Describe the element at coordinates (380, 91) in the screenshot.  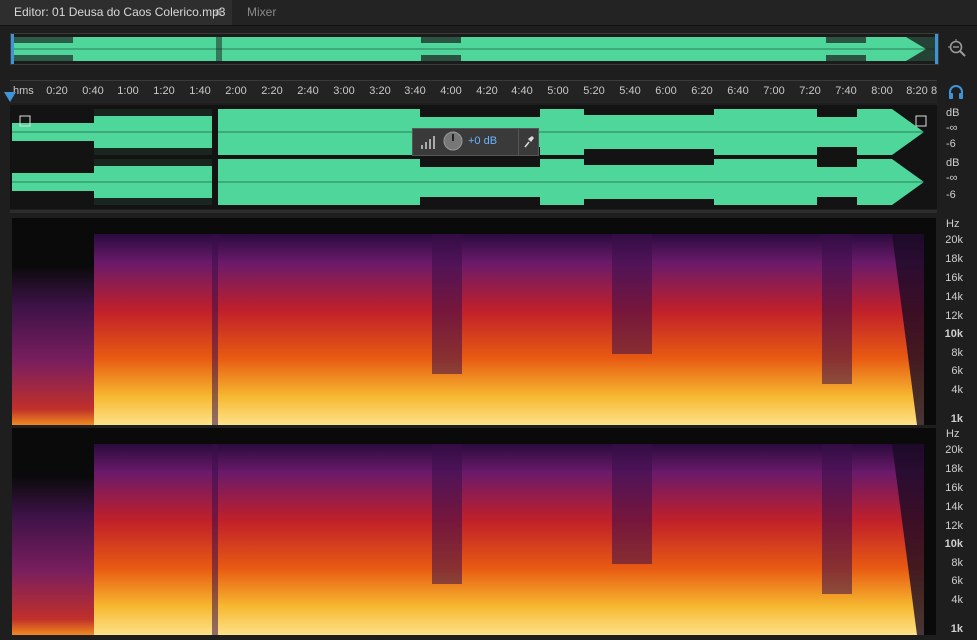
I see `ruler-tick-label: 3:20` at that location.